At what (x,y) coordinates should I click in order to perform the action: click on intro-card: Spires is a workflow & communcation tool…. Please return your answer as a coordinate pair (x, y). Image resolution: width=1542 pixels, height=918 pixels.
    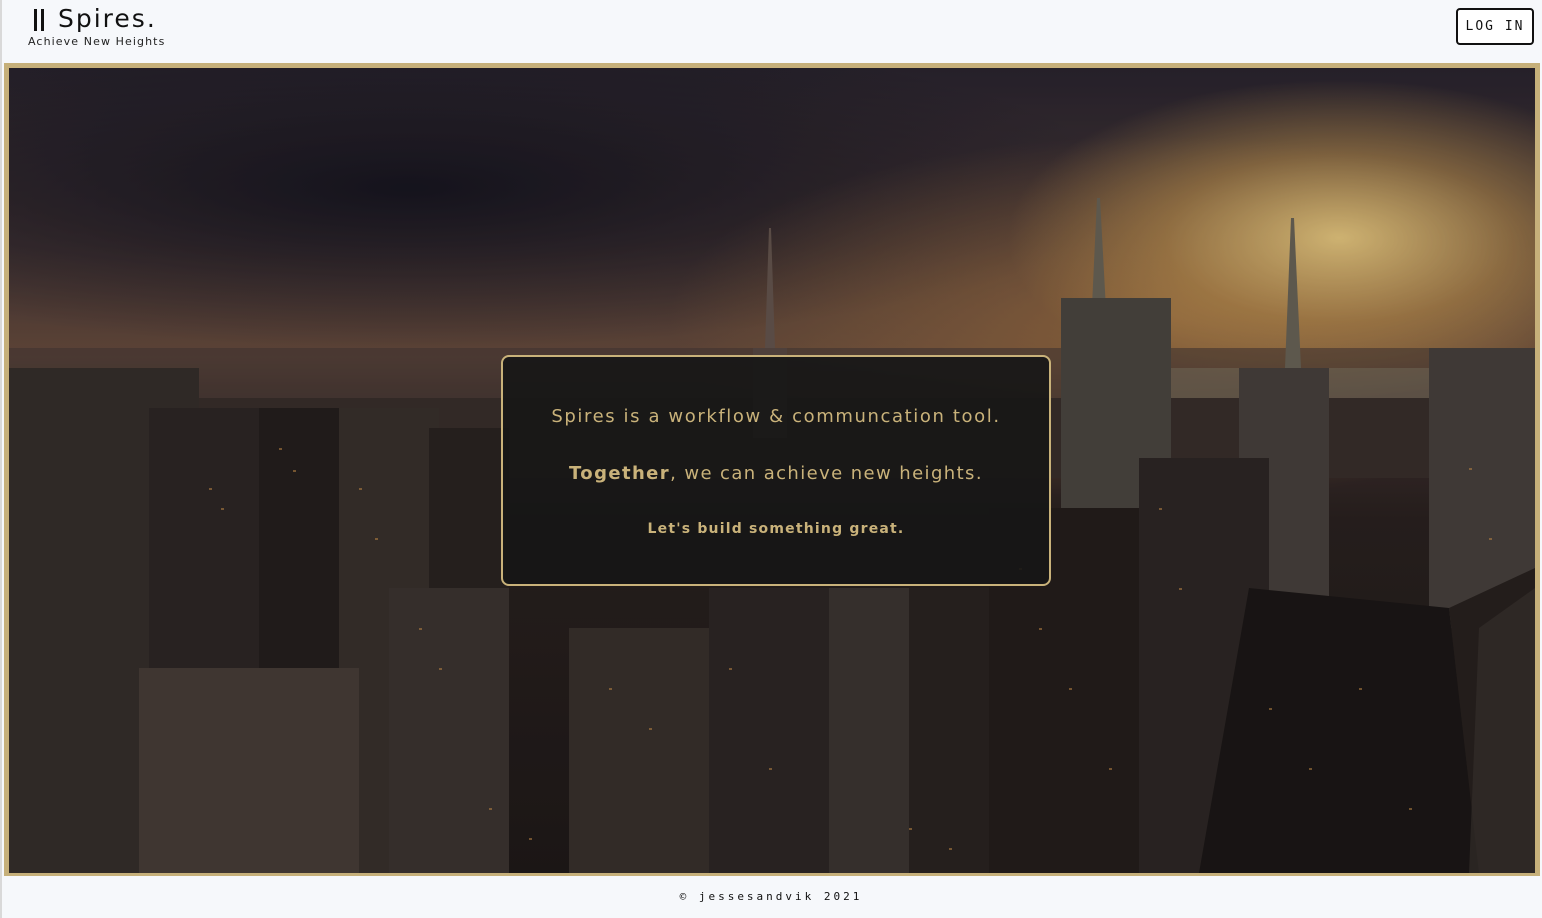
    Looking at the image, I should click on (776, 470).